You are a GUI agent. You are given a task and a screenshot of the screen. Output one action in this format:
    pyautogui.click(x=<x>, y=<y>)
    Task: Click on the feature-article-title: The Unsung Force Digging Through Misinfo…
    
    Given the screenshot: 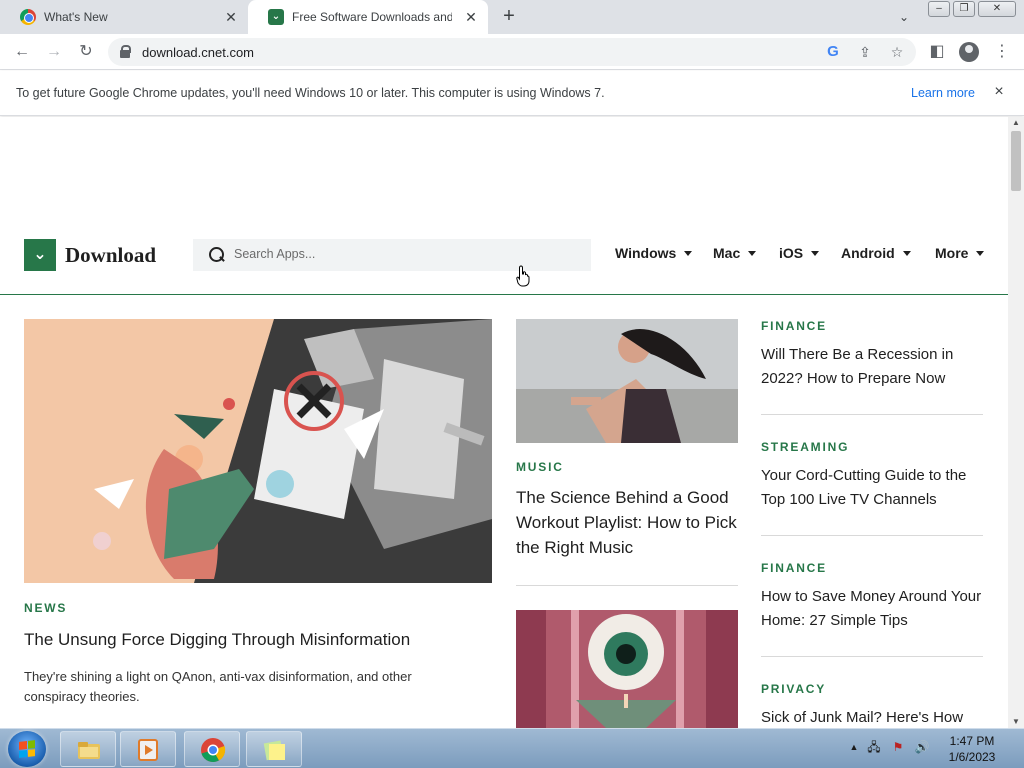 What is the action you would take?
    pyautogui.click(x=258, y=640)
    